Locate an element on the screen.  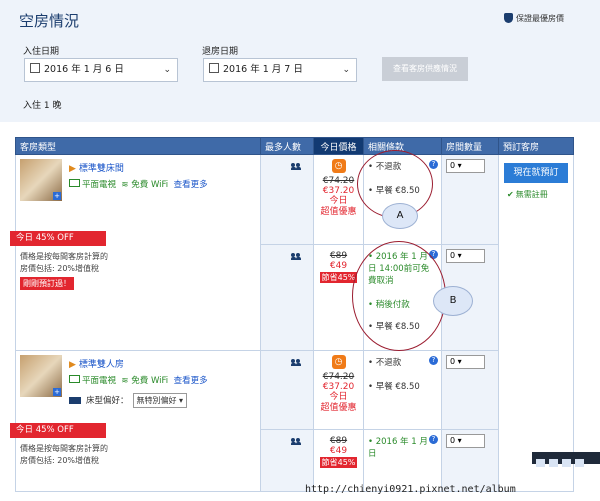
checkout-value: 2016 年 1 月 7 日 is located at coordinates (263, 69).